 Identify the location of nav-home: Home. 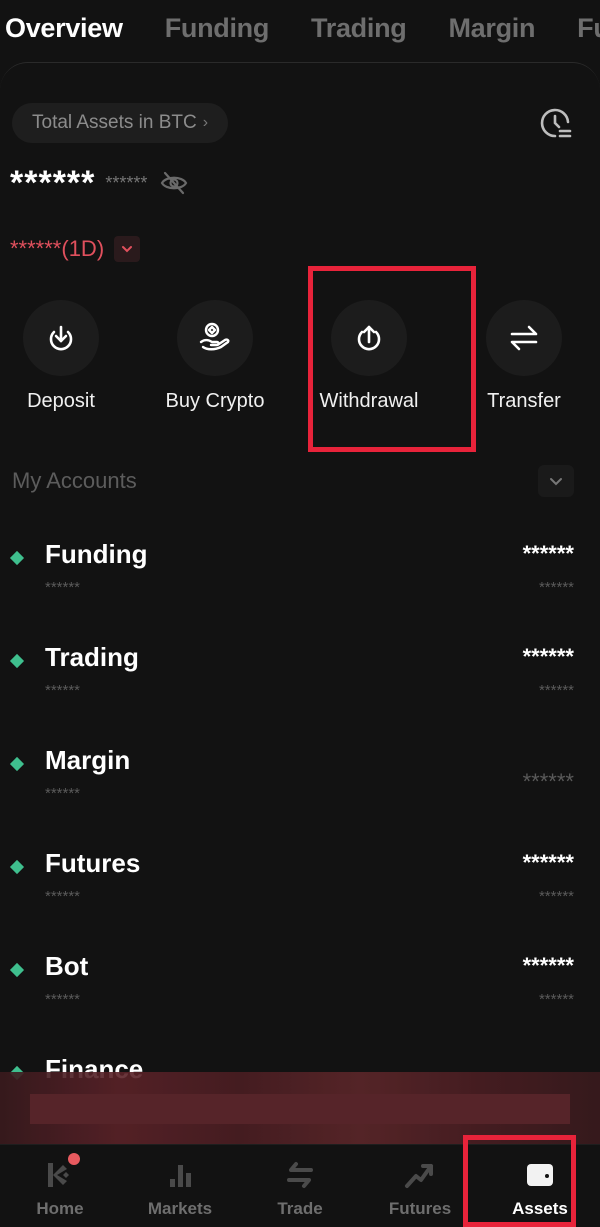
(60, 1186).